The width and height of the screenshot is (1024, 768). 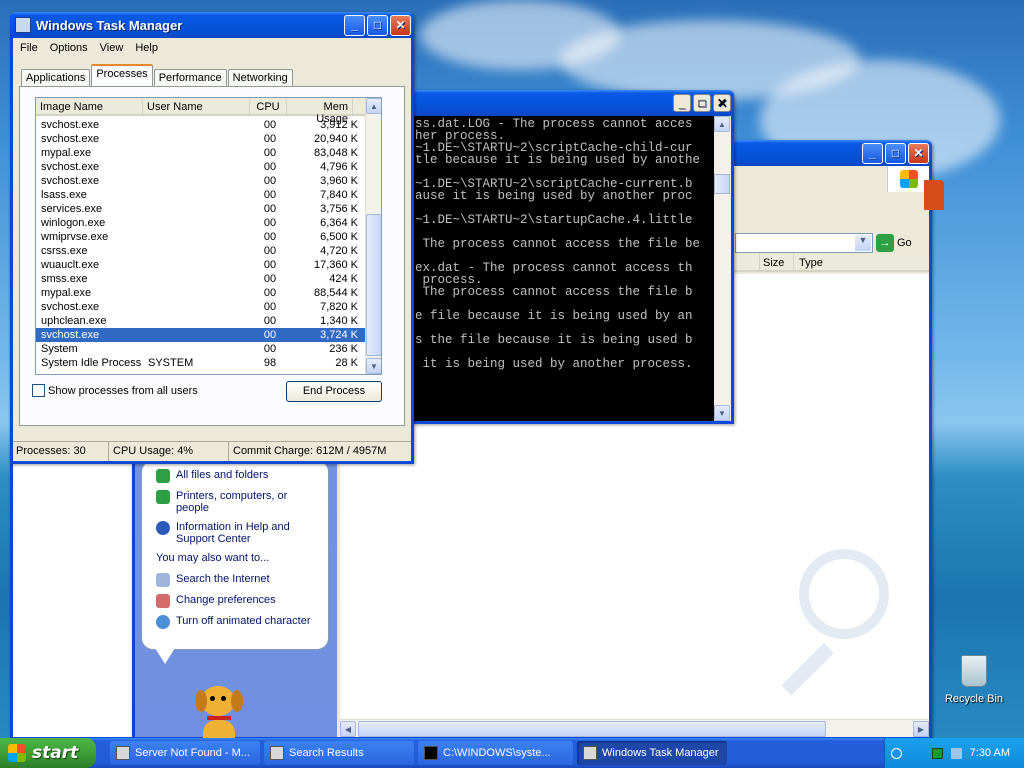 What do you see at coordinates (238, 601) in the screenshot?
I see `change-preferences-link: Change preferences` at bounding box center [238, 601].